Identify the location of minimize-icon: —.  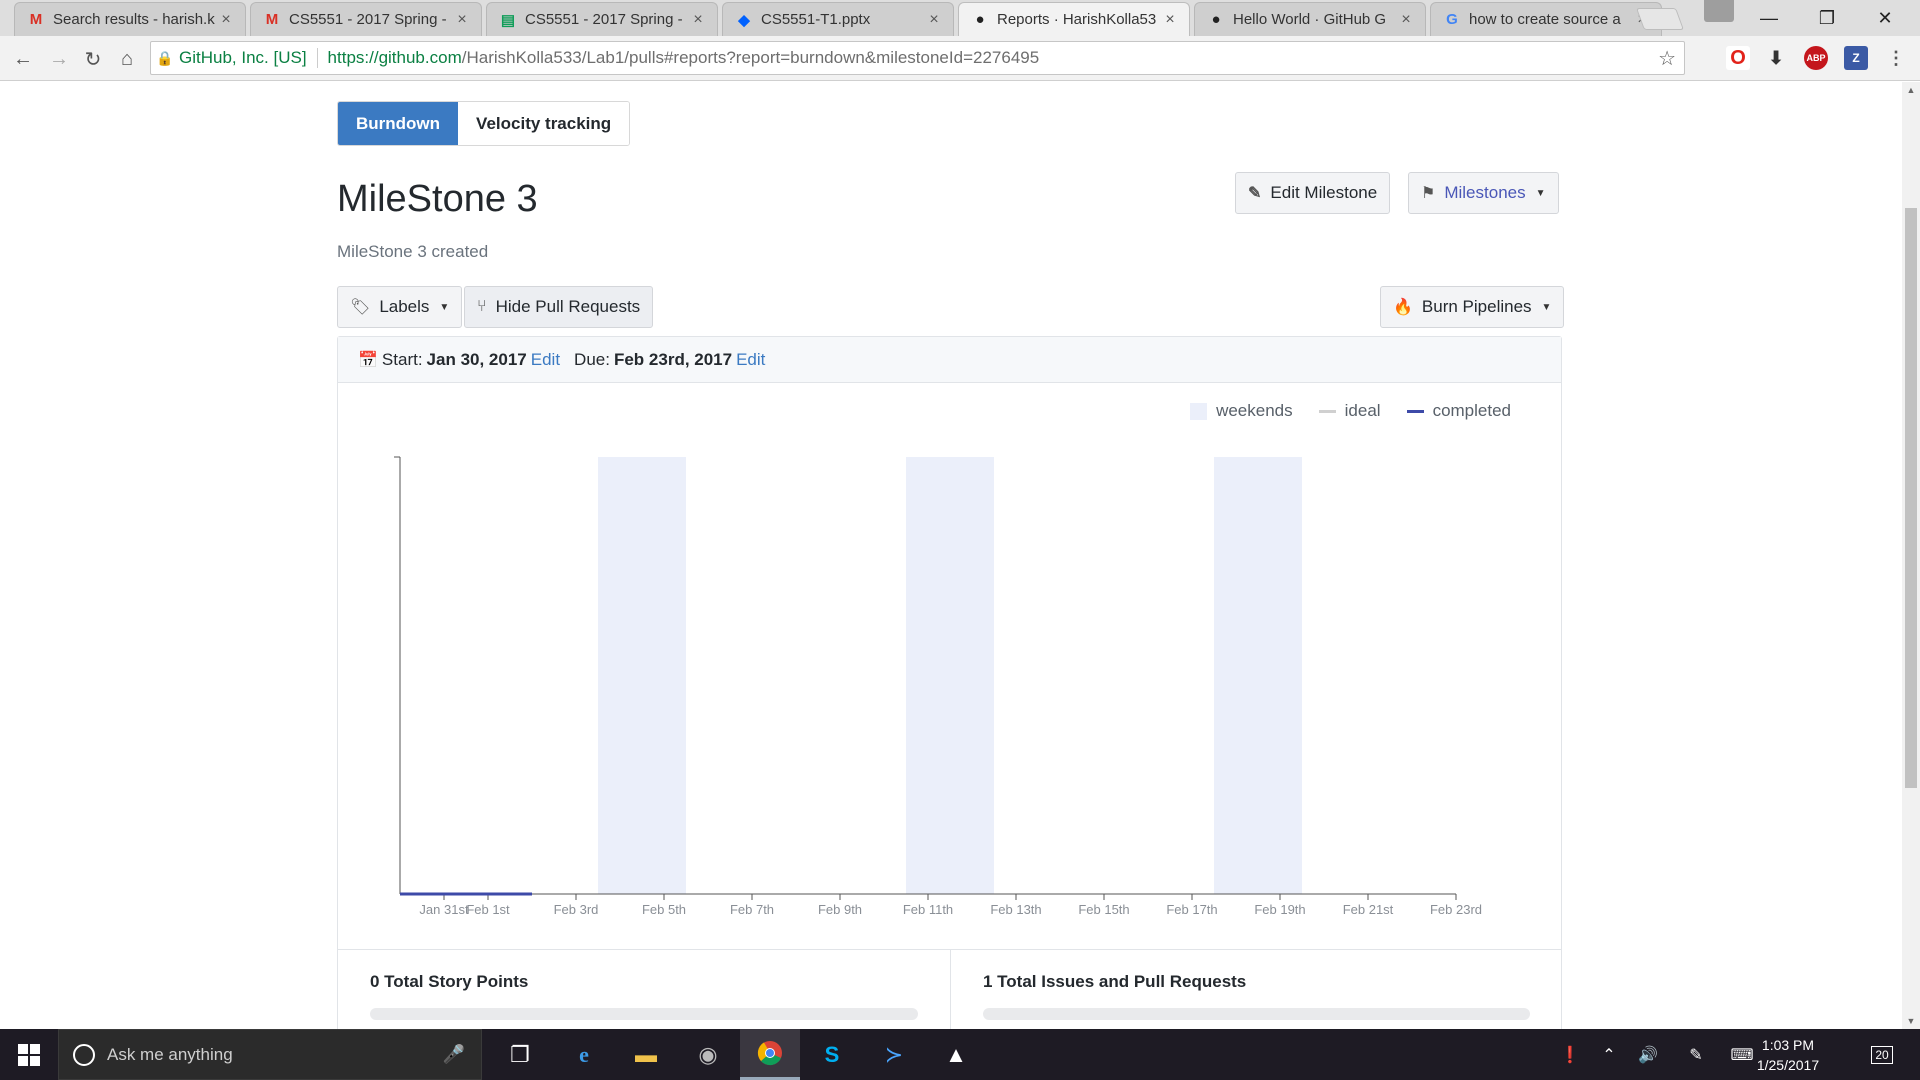
(1769, 18).